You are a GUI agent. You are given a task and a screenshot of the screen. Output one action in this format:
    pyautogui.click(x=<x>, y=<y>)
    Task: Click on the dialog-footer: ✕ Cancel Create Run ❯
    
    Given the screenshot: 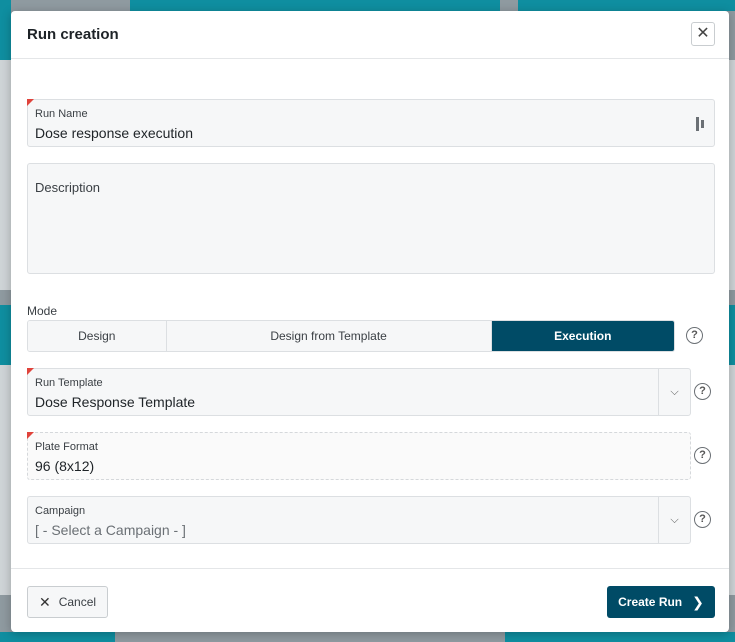 What is the action you would take?
    pyautogui.click(x=370, y=600)
    